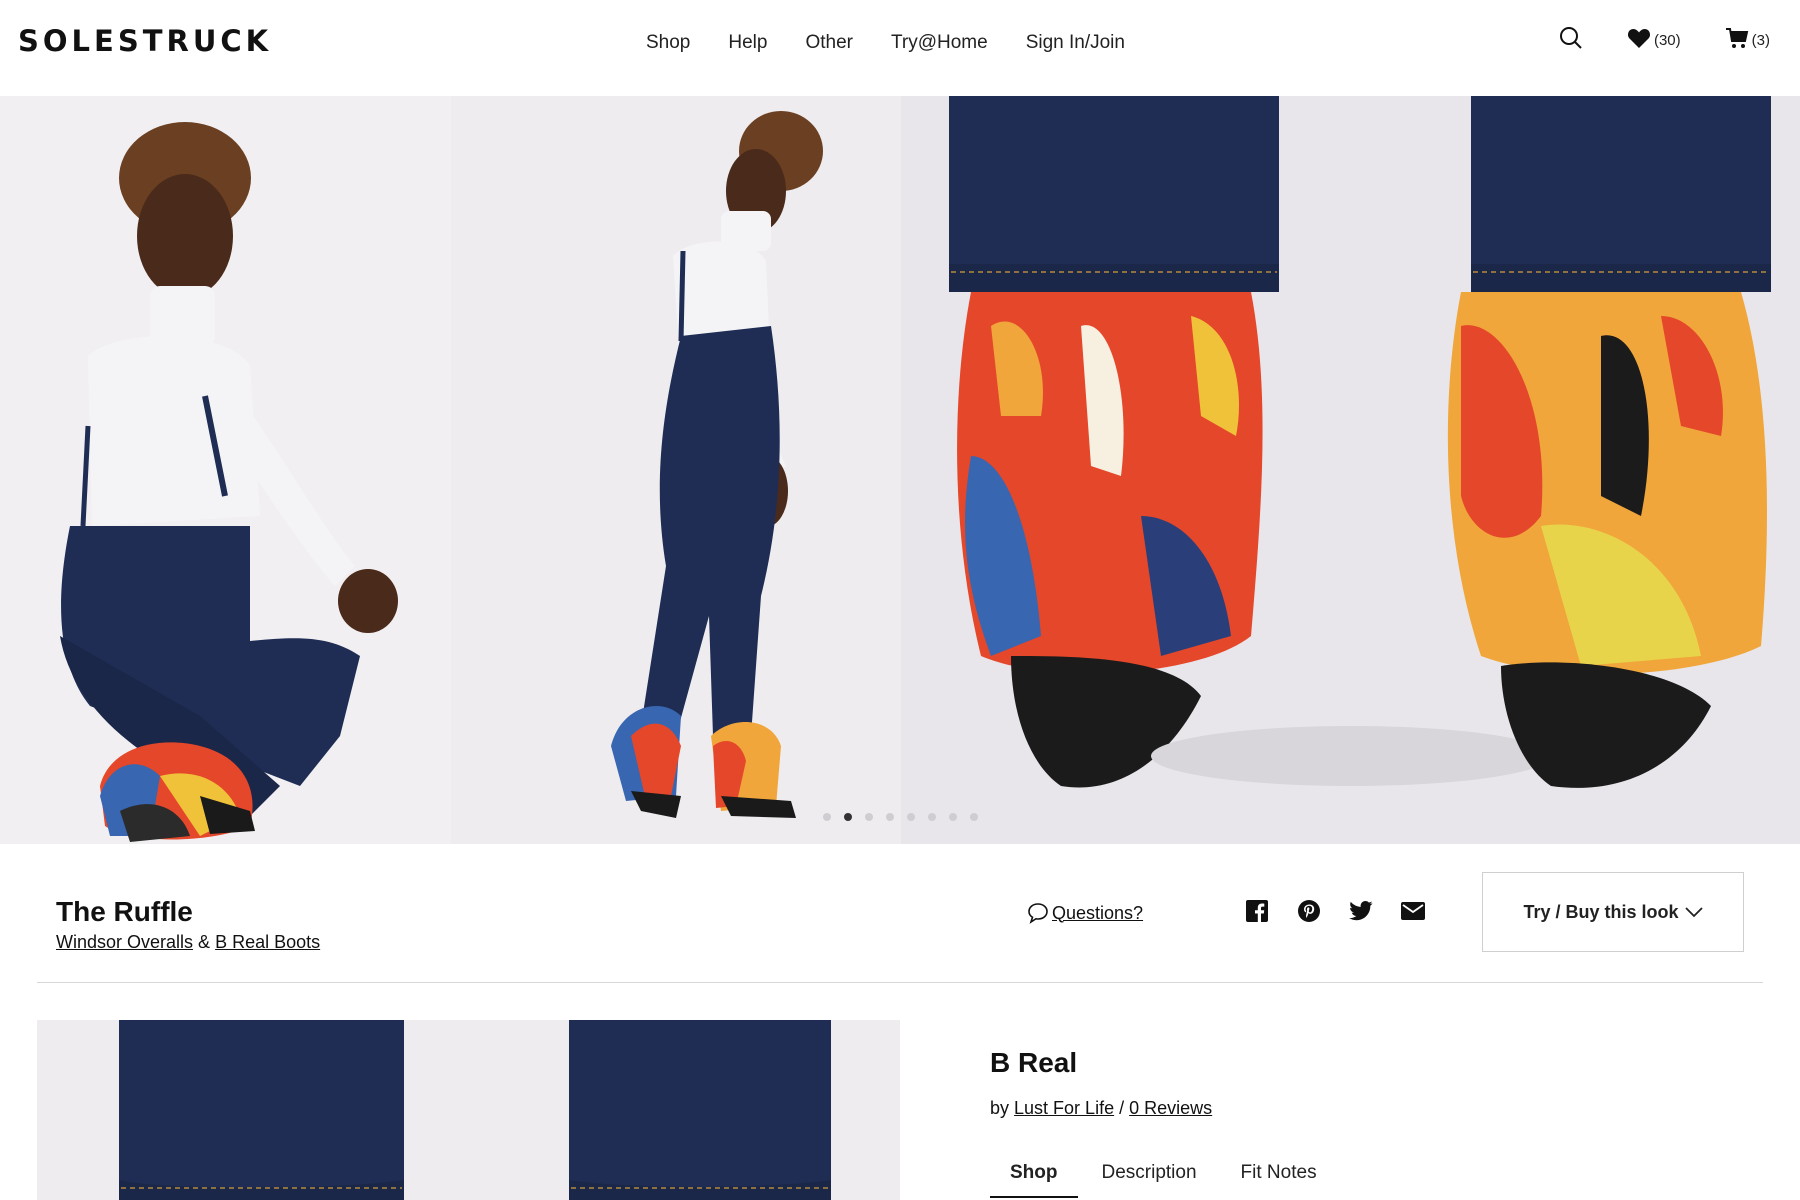  I want to click on speech-bubble-icon, so click(1038, 913).